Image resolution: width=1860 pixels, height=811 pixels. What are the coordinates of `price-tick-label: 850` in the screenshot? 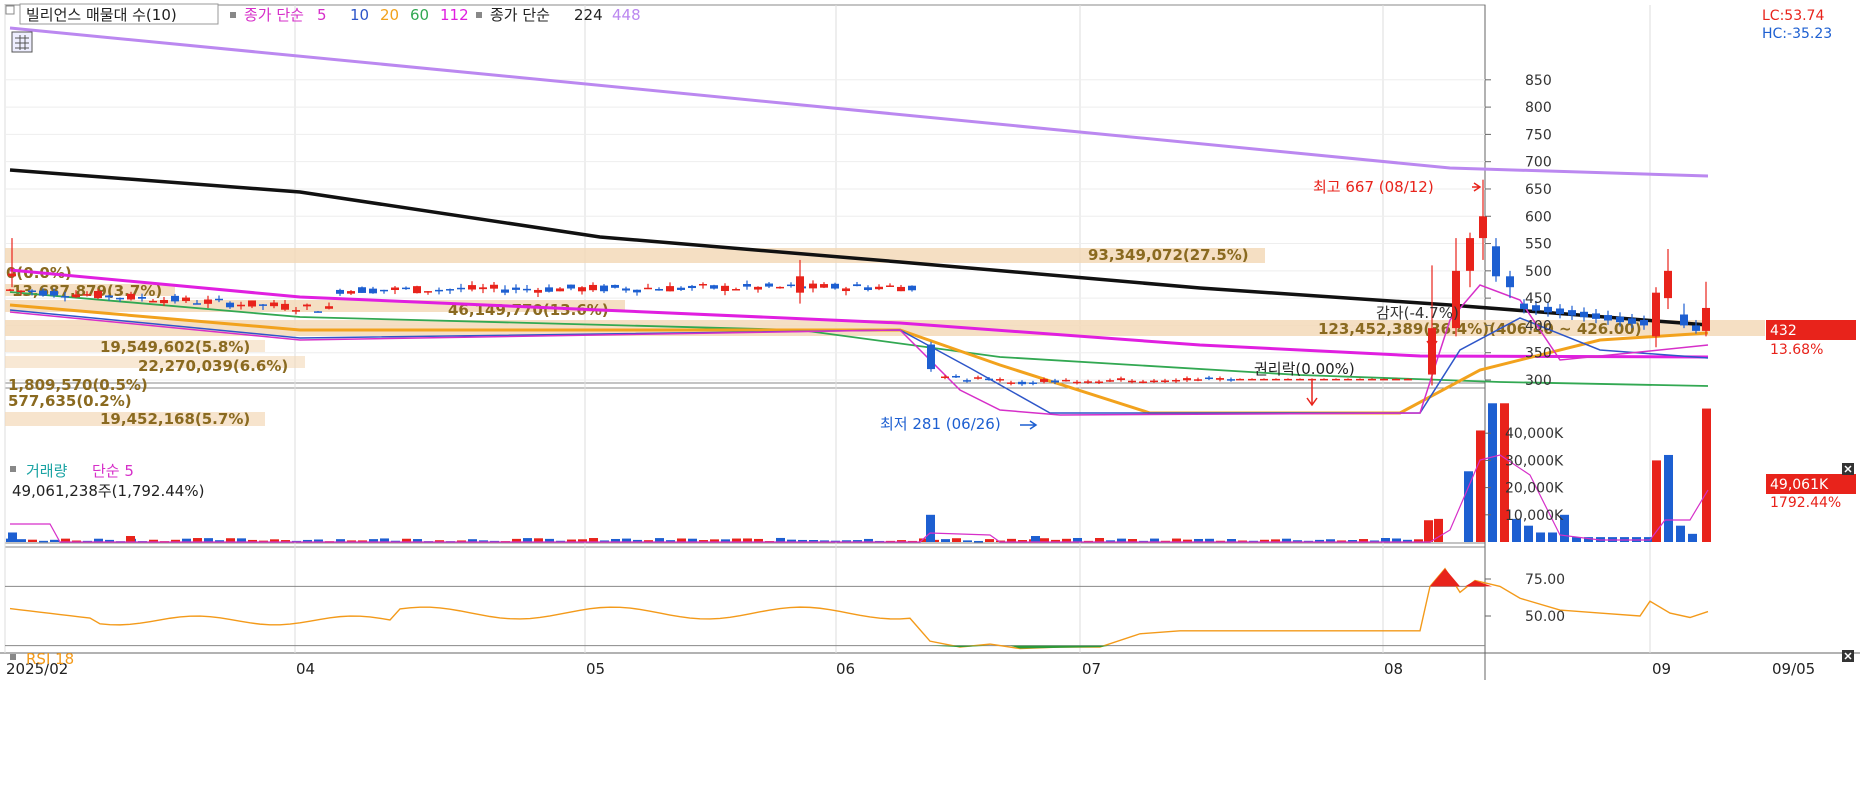 It's located at (1538, 81).